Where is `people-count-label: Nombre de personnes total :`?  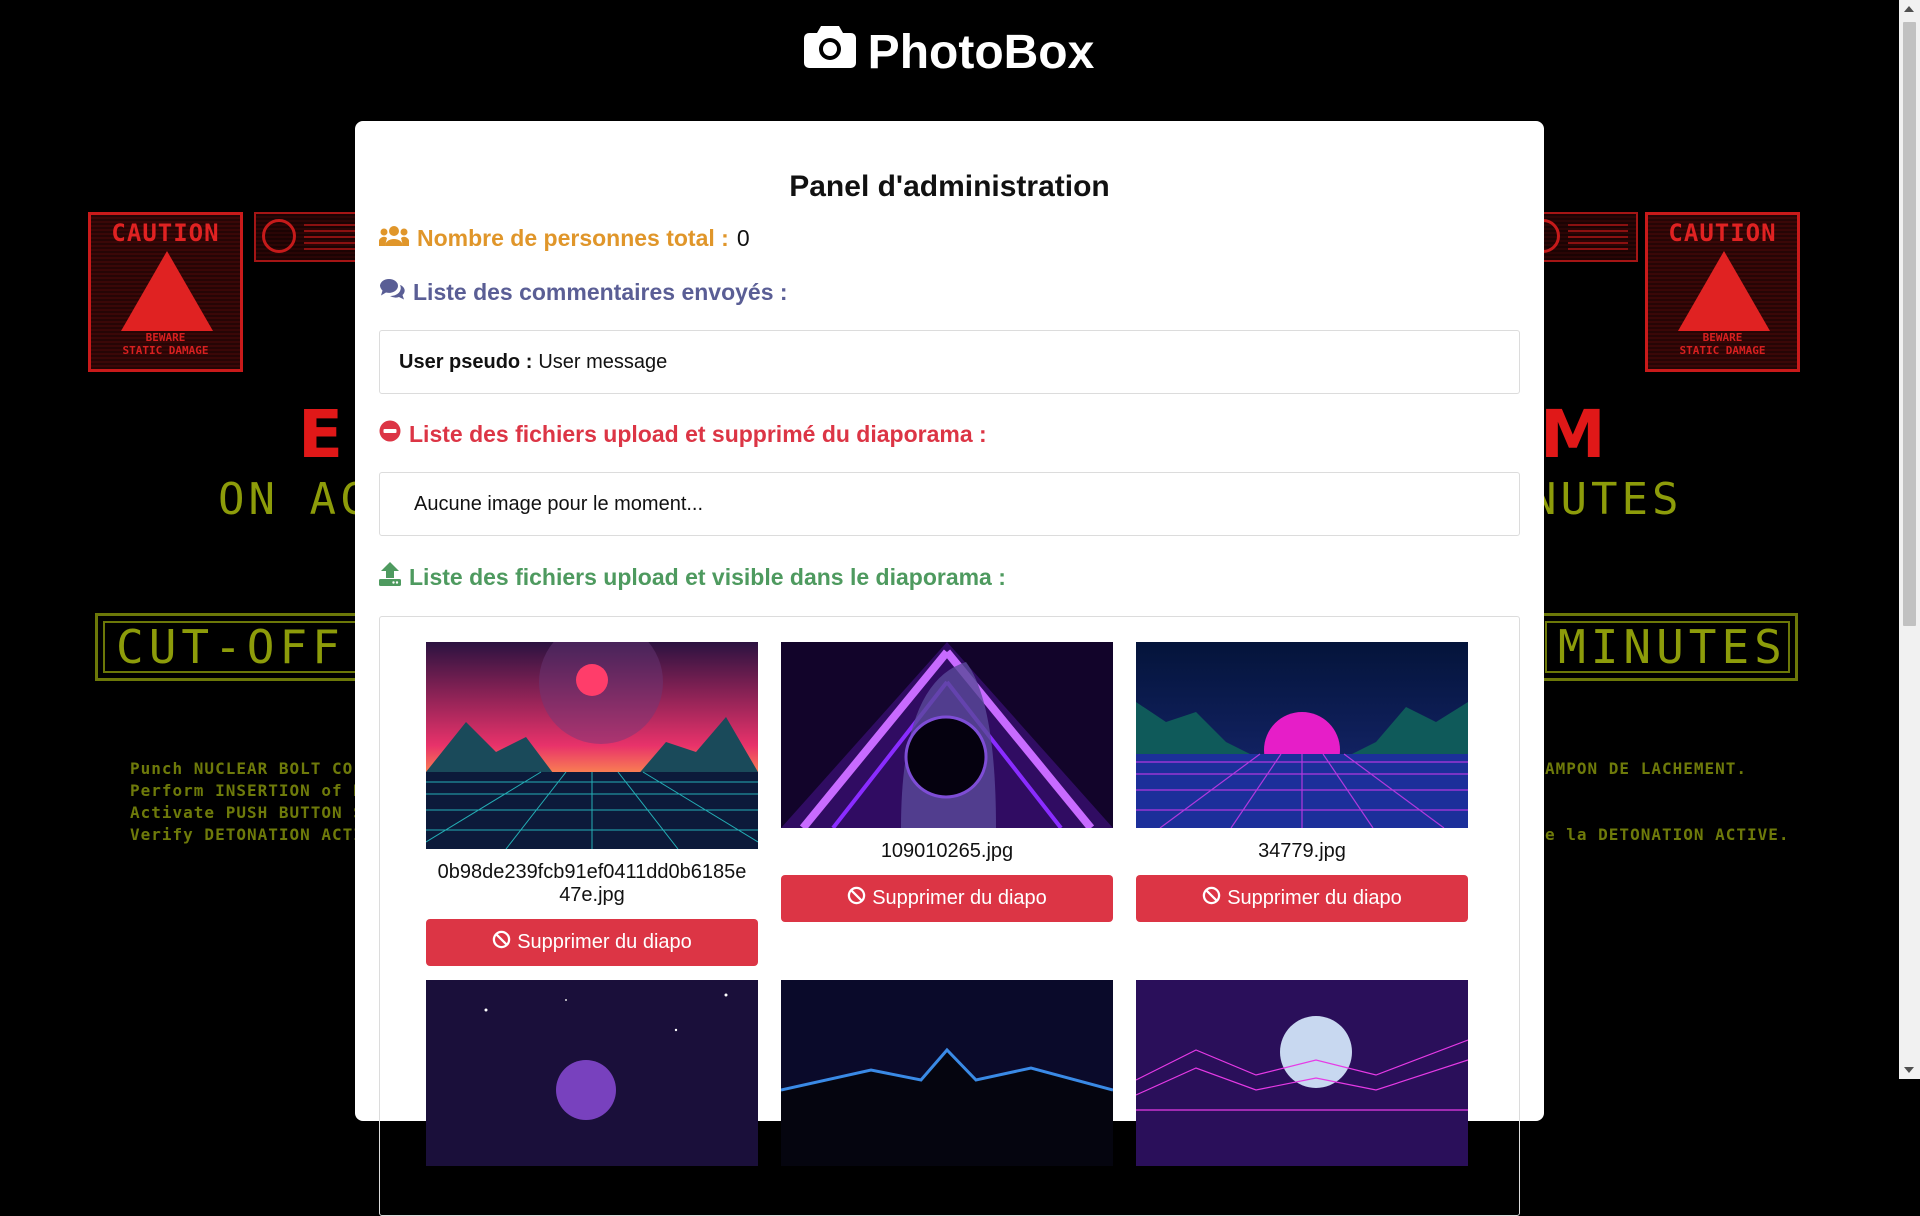
people-count-label: Nombre de personnes total : is located at coordinates (573, 238).